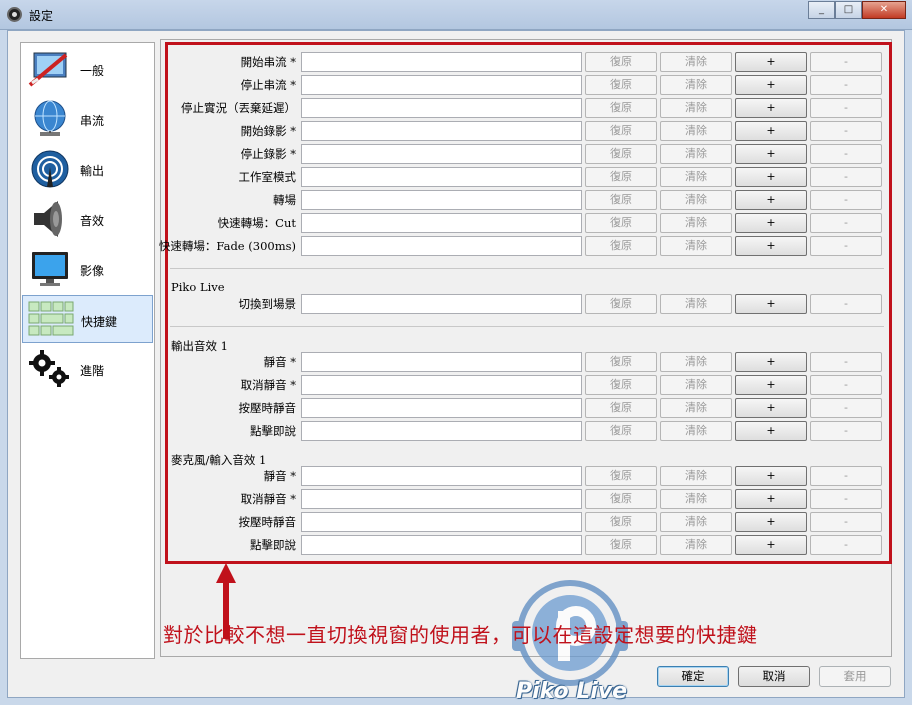 The image size is (912, 705). I want to click on watermark-text: Piko Live, so click(572, 691).